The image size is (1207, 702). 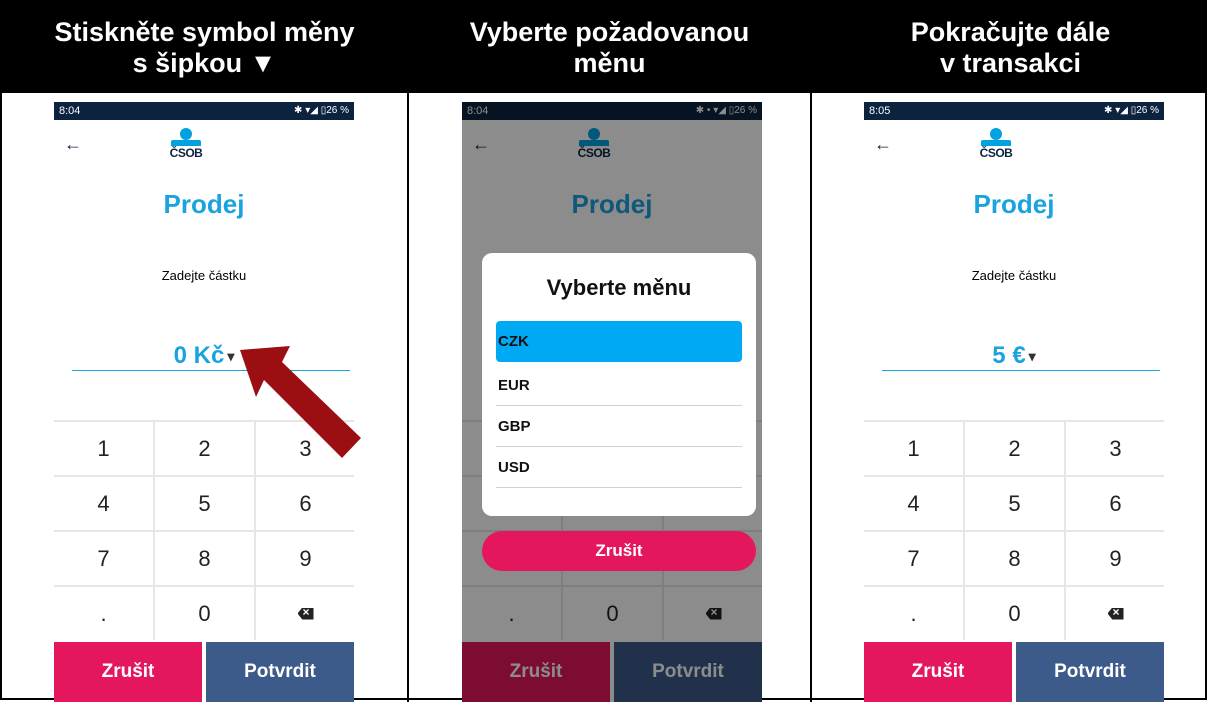 What do you see at coordinates (1014, 111) in the screenshot?
I see `status-bar: 8:05 ✱ ▾◢ ▯26 %` at bounding box center [1014, 111].